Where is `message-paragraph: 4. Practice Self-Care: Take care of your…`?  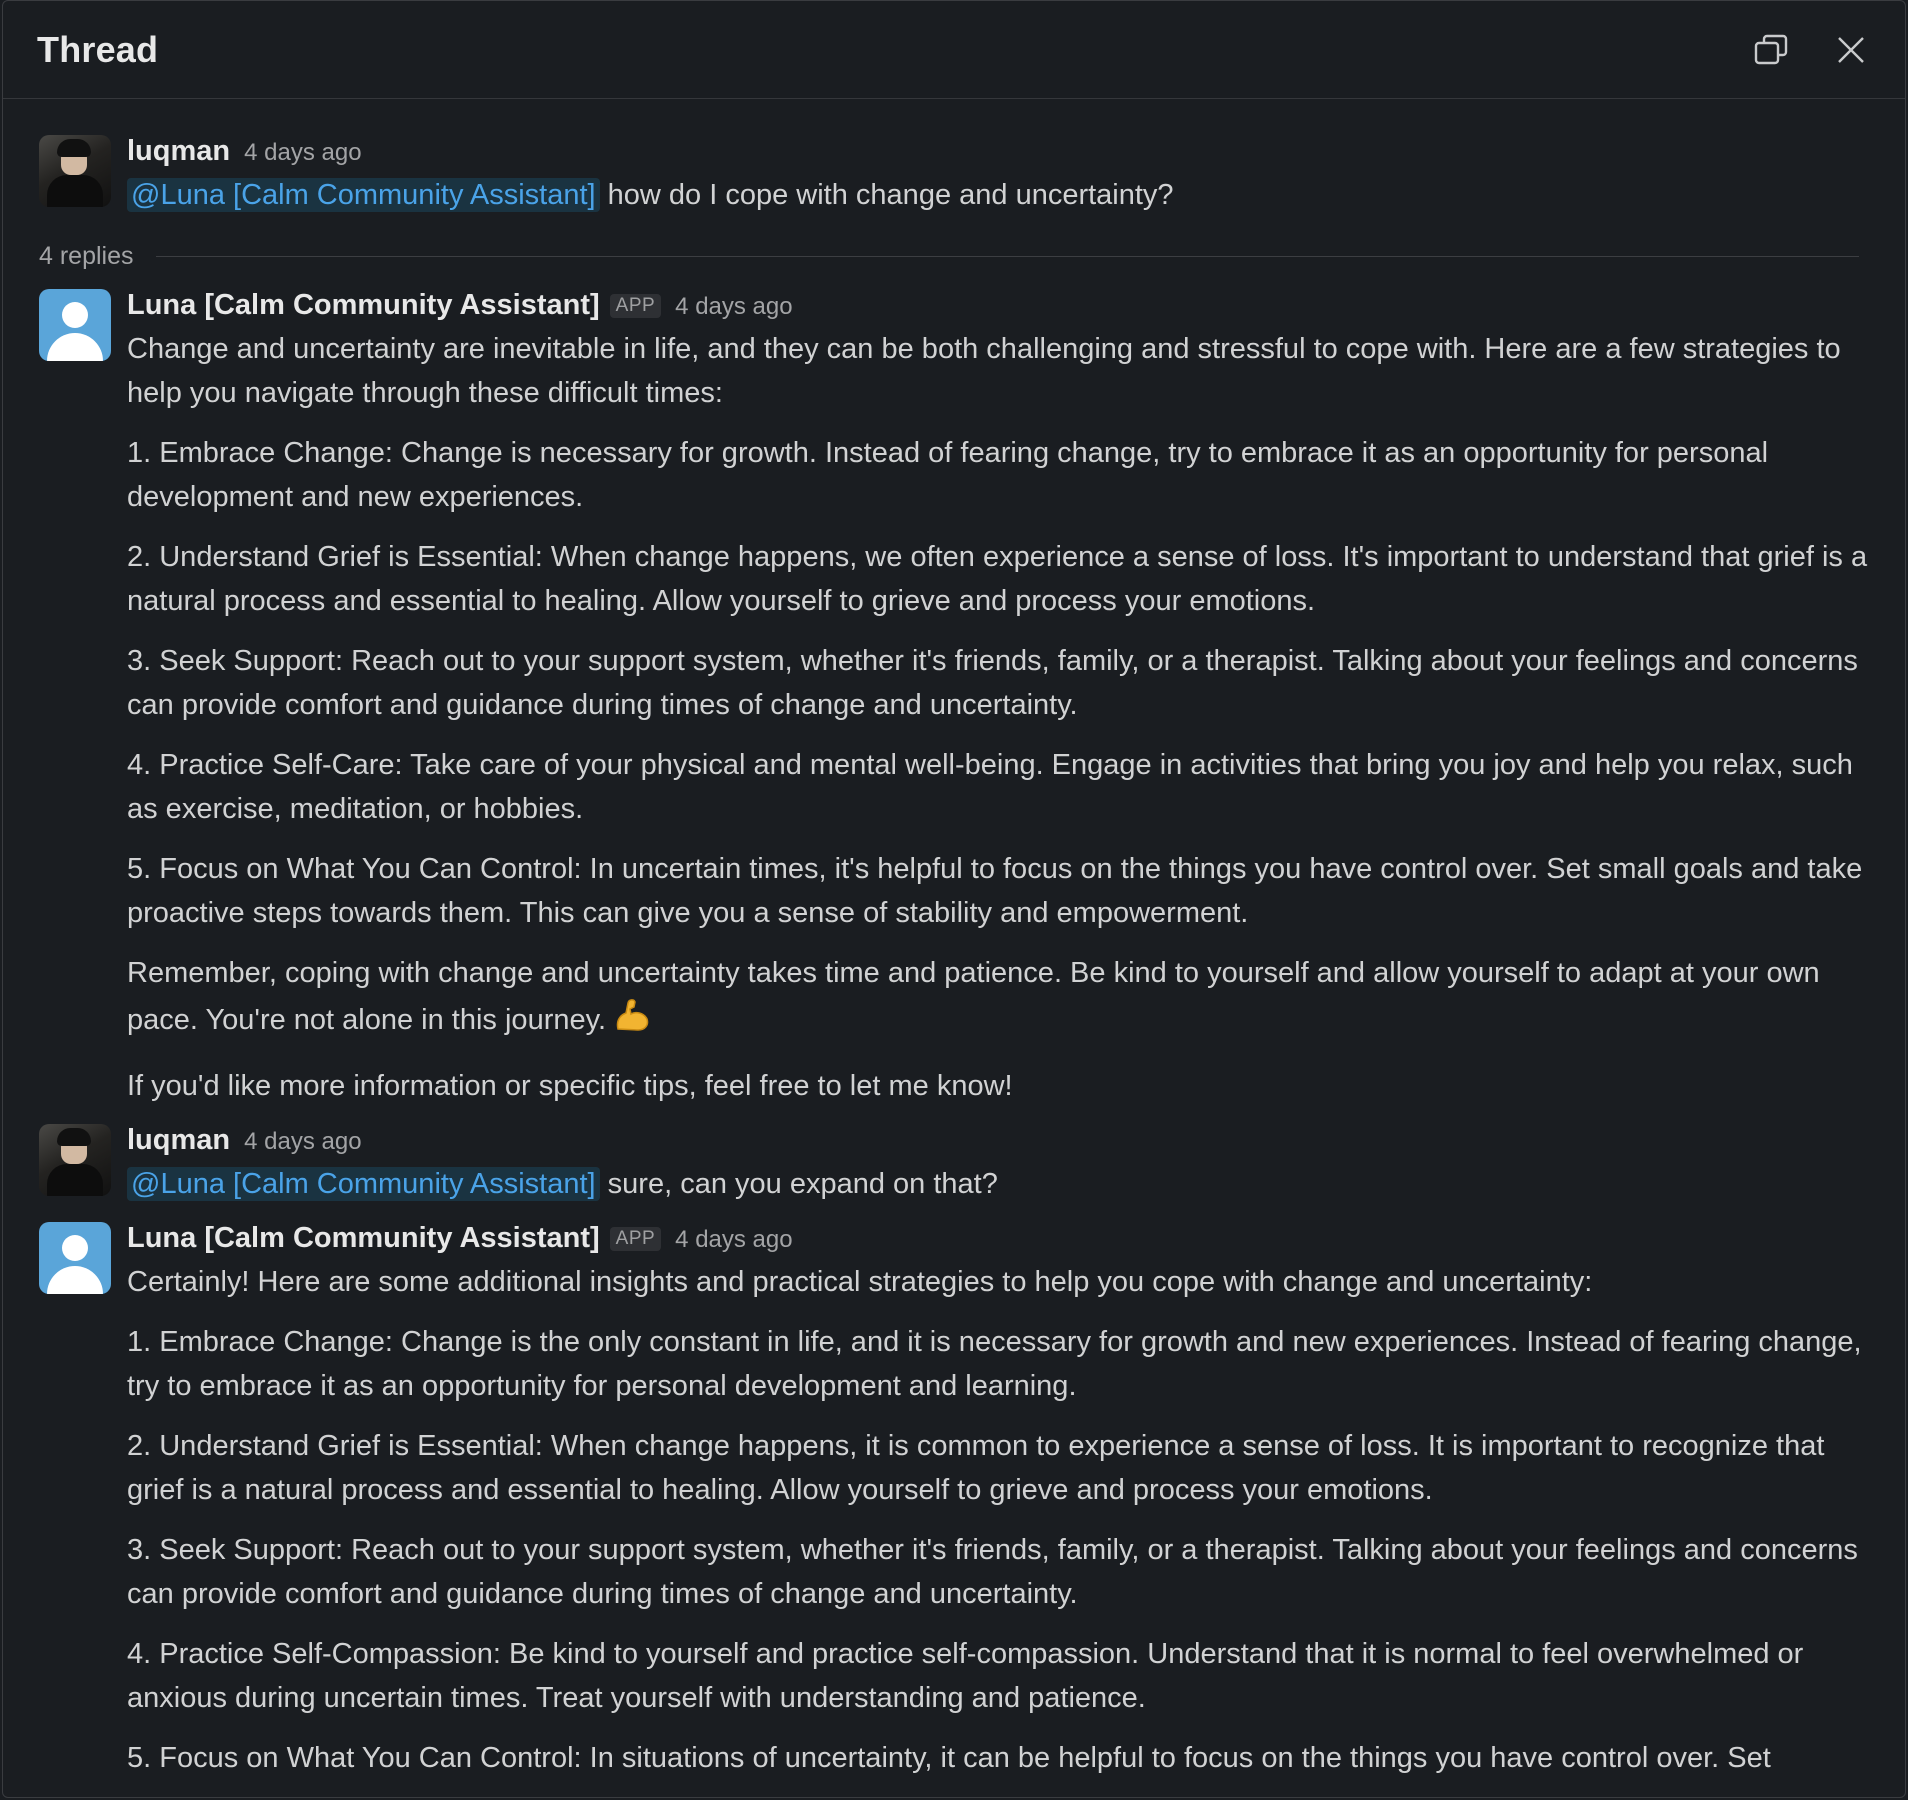 message-paragraph: 4. Practice Self-Care: Take care of your… is located at coordinates (990, 787).